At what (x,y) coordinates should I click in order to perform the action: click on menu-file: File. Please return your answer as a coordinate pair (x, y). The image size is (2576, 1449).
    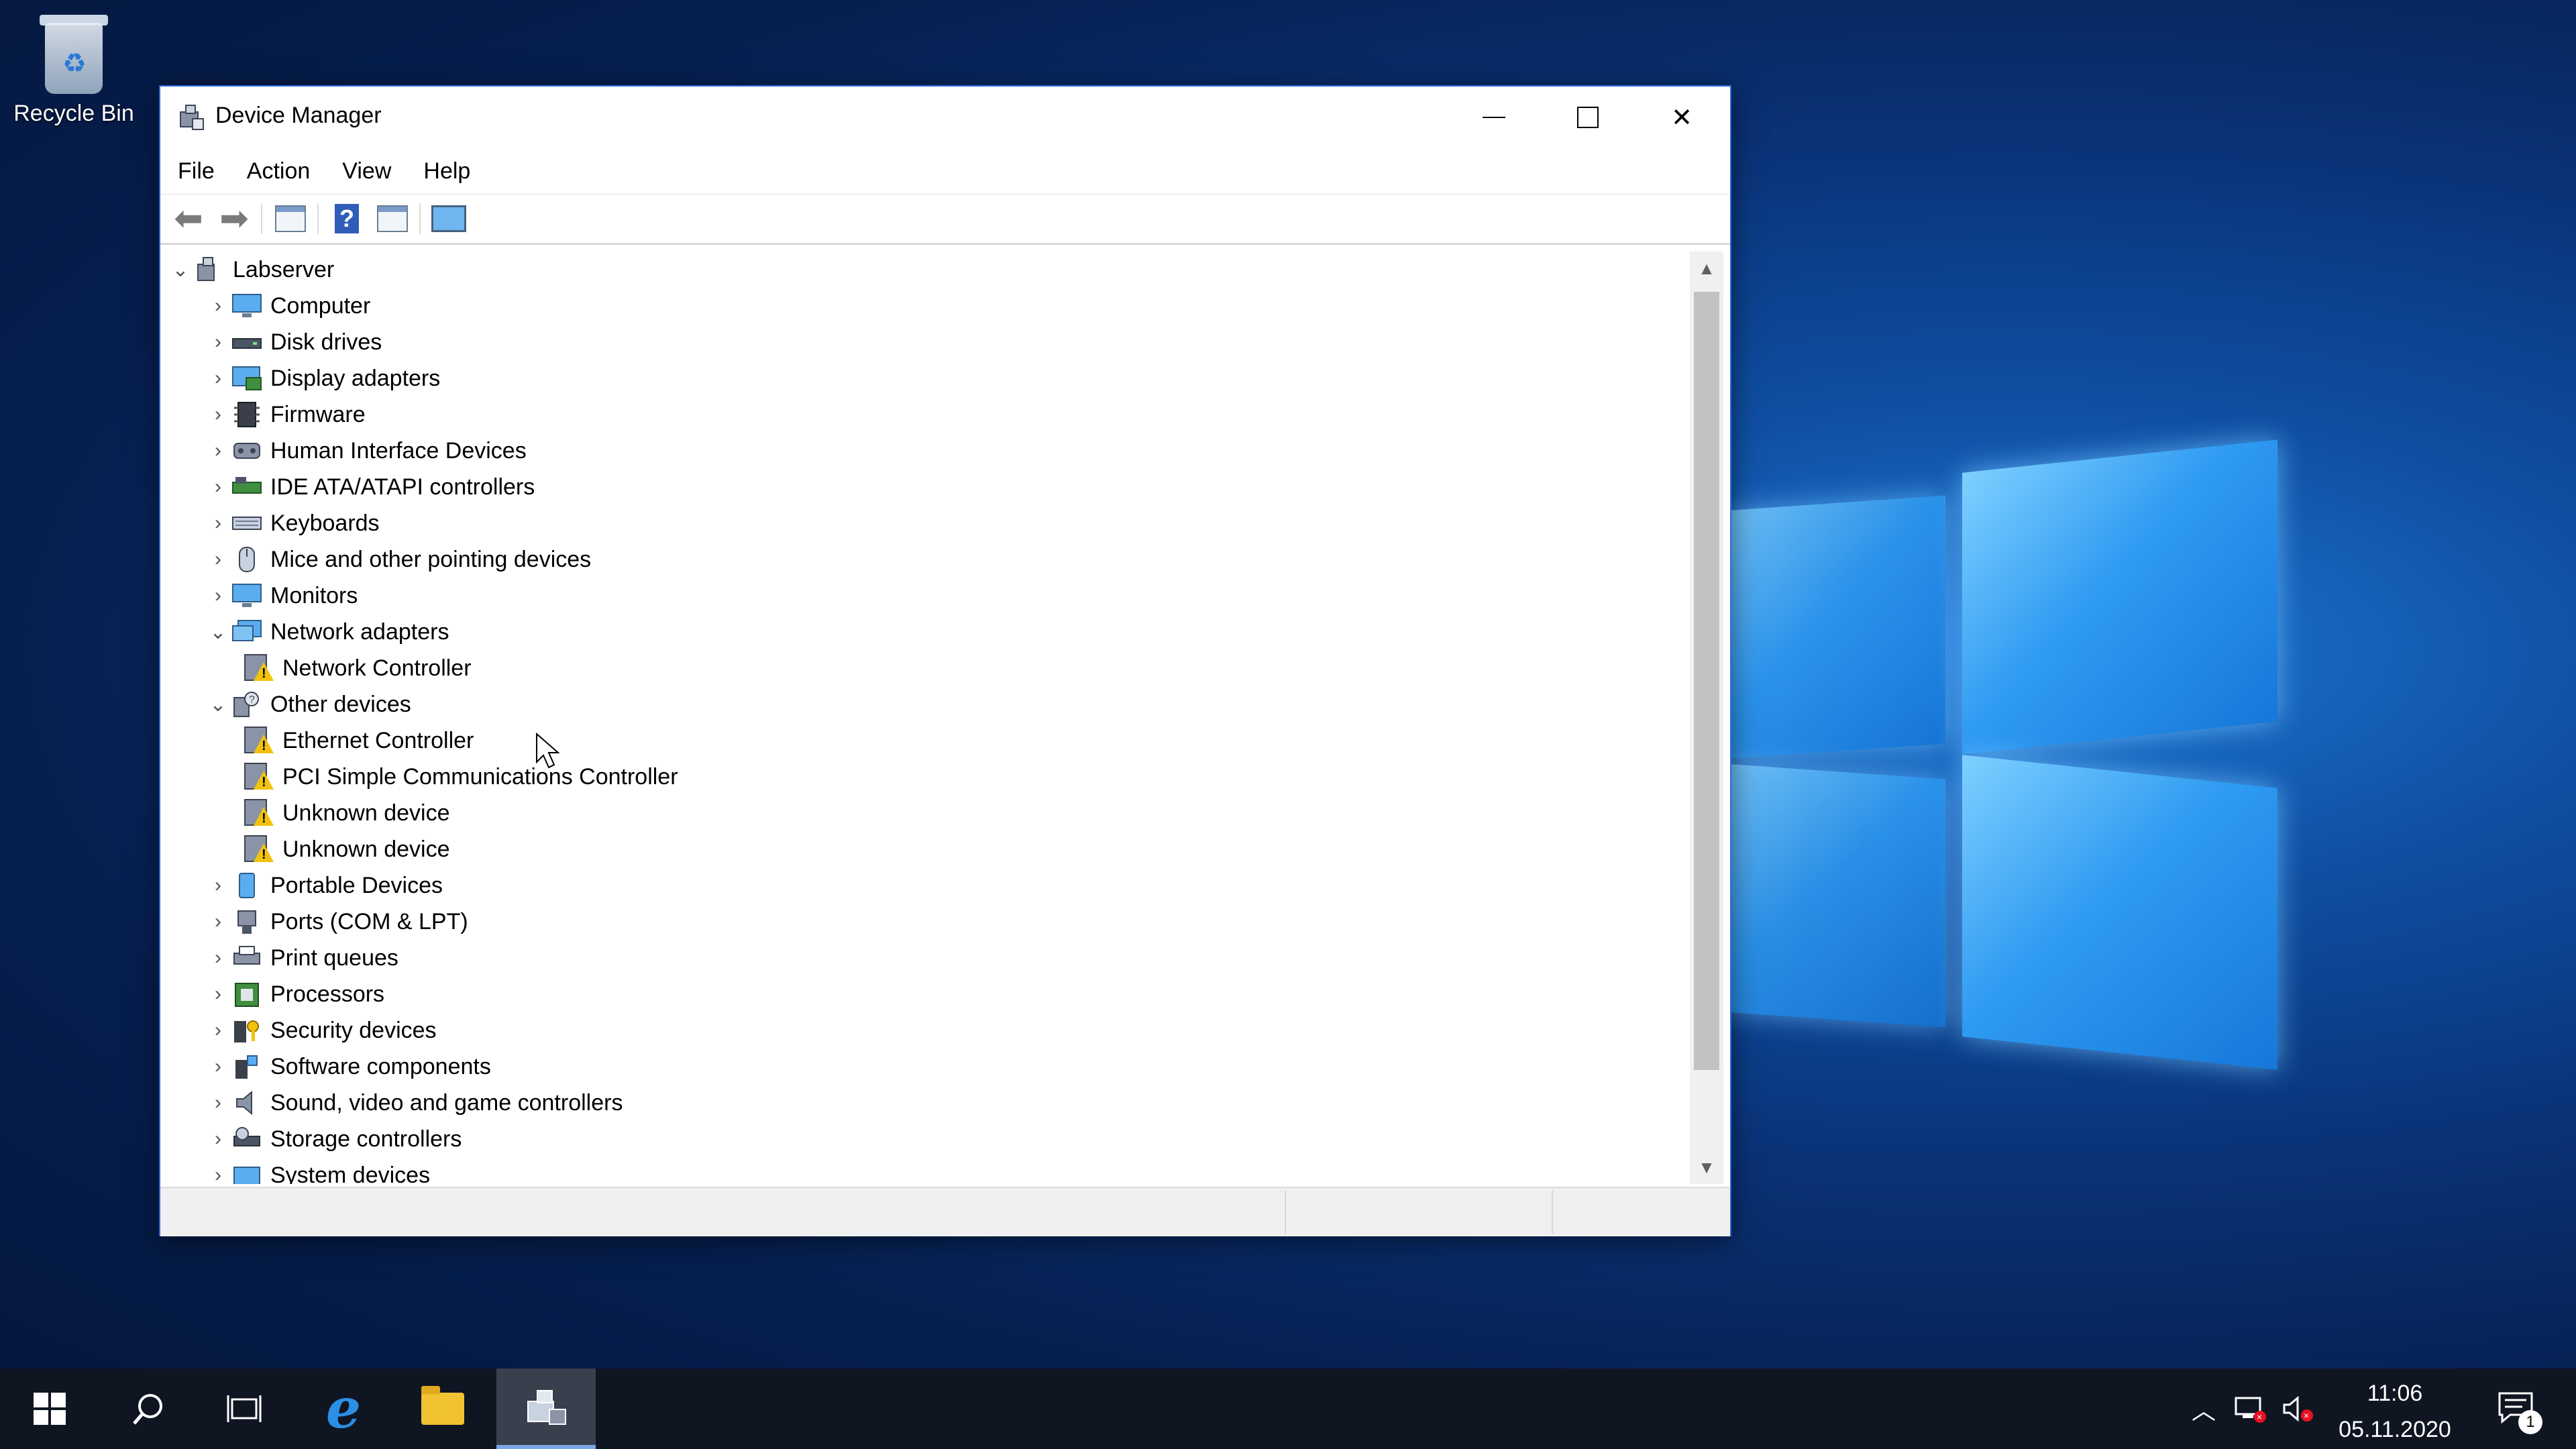
    Looking at the image, I should click on (196, 171).